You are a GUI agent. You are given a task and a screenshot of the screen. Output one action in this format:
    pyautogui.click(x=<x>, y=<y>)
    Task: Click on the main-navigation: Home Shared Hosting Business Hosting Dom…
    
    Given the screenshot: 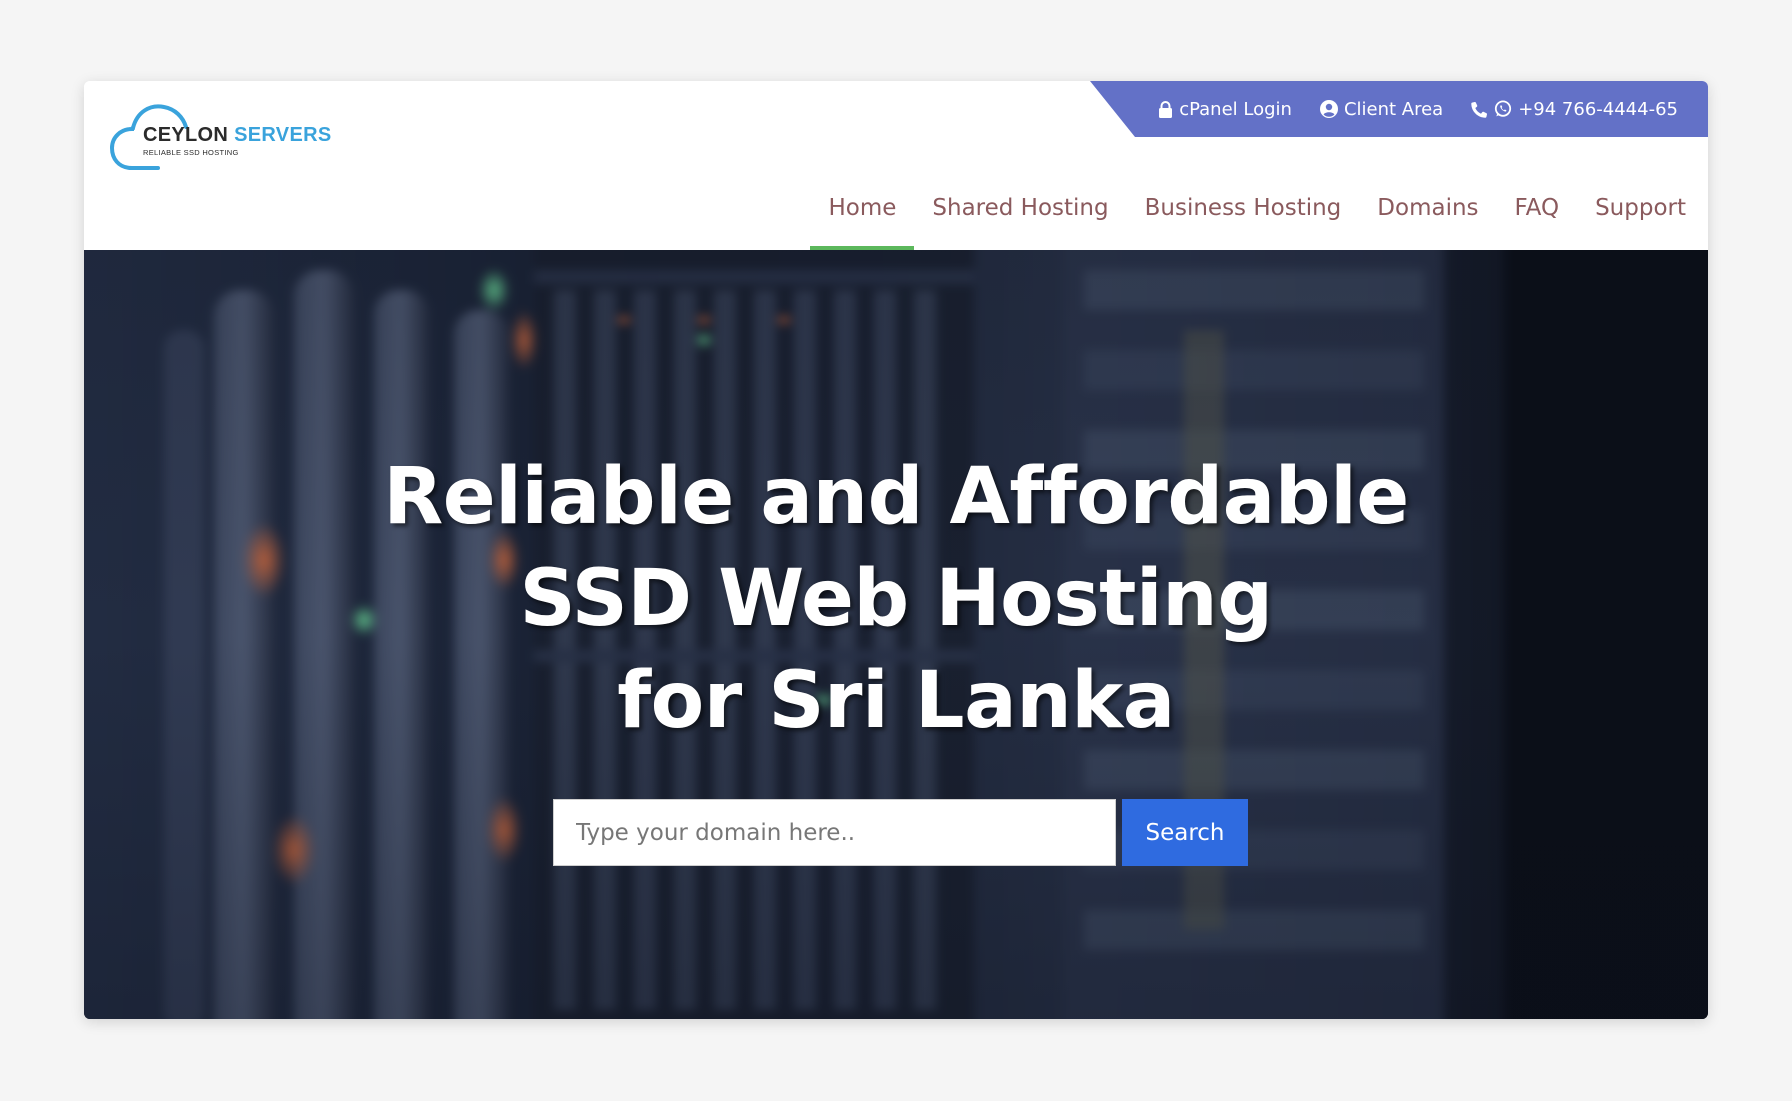 What is the action you would take?
    pyautogui.click(x=1248, y=222)
    